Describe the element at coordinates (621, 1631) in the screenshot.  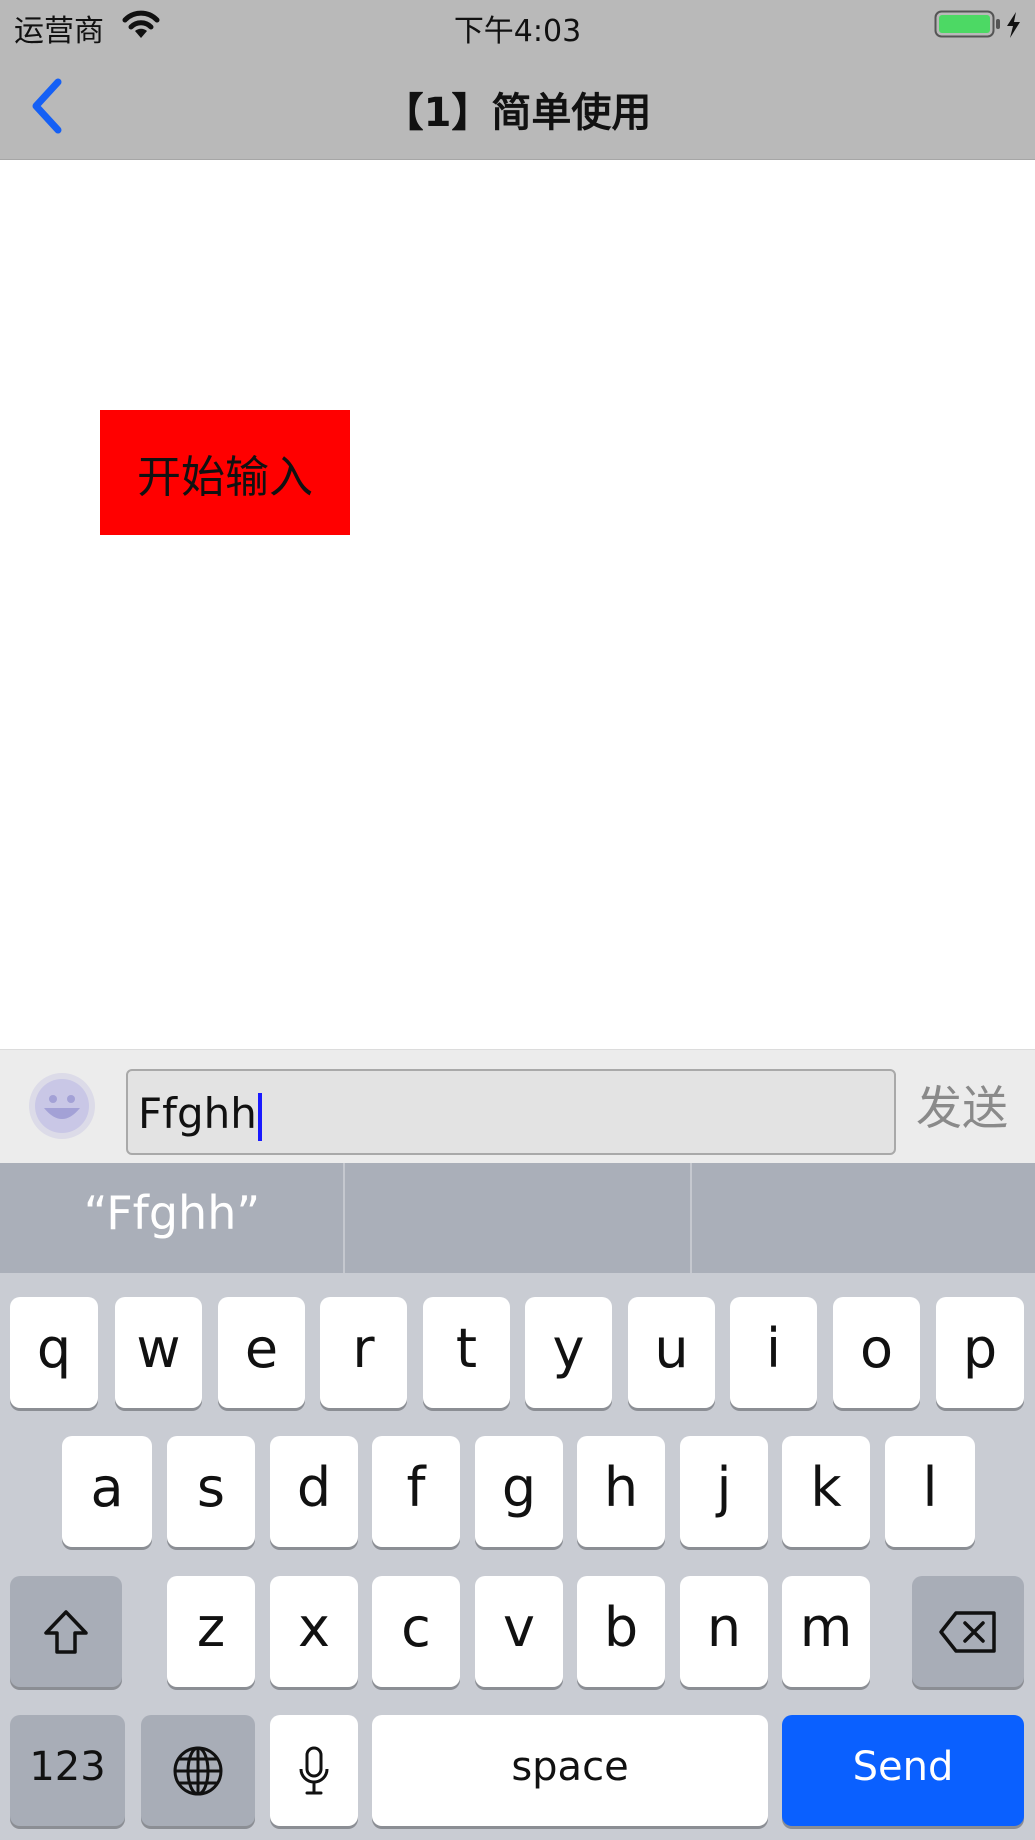
I see `key-b: b` at that location.